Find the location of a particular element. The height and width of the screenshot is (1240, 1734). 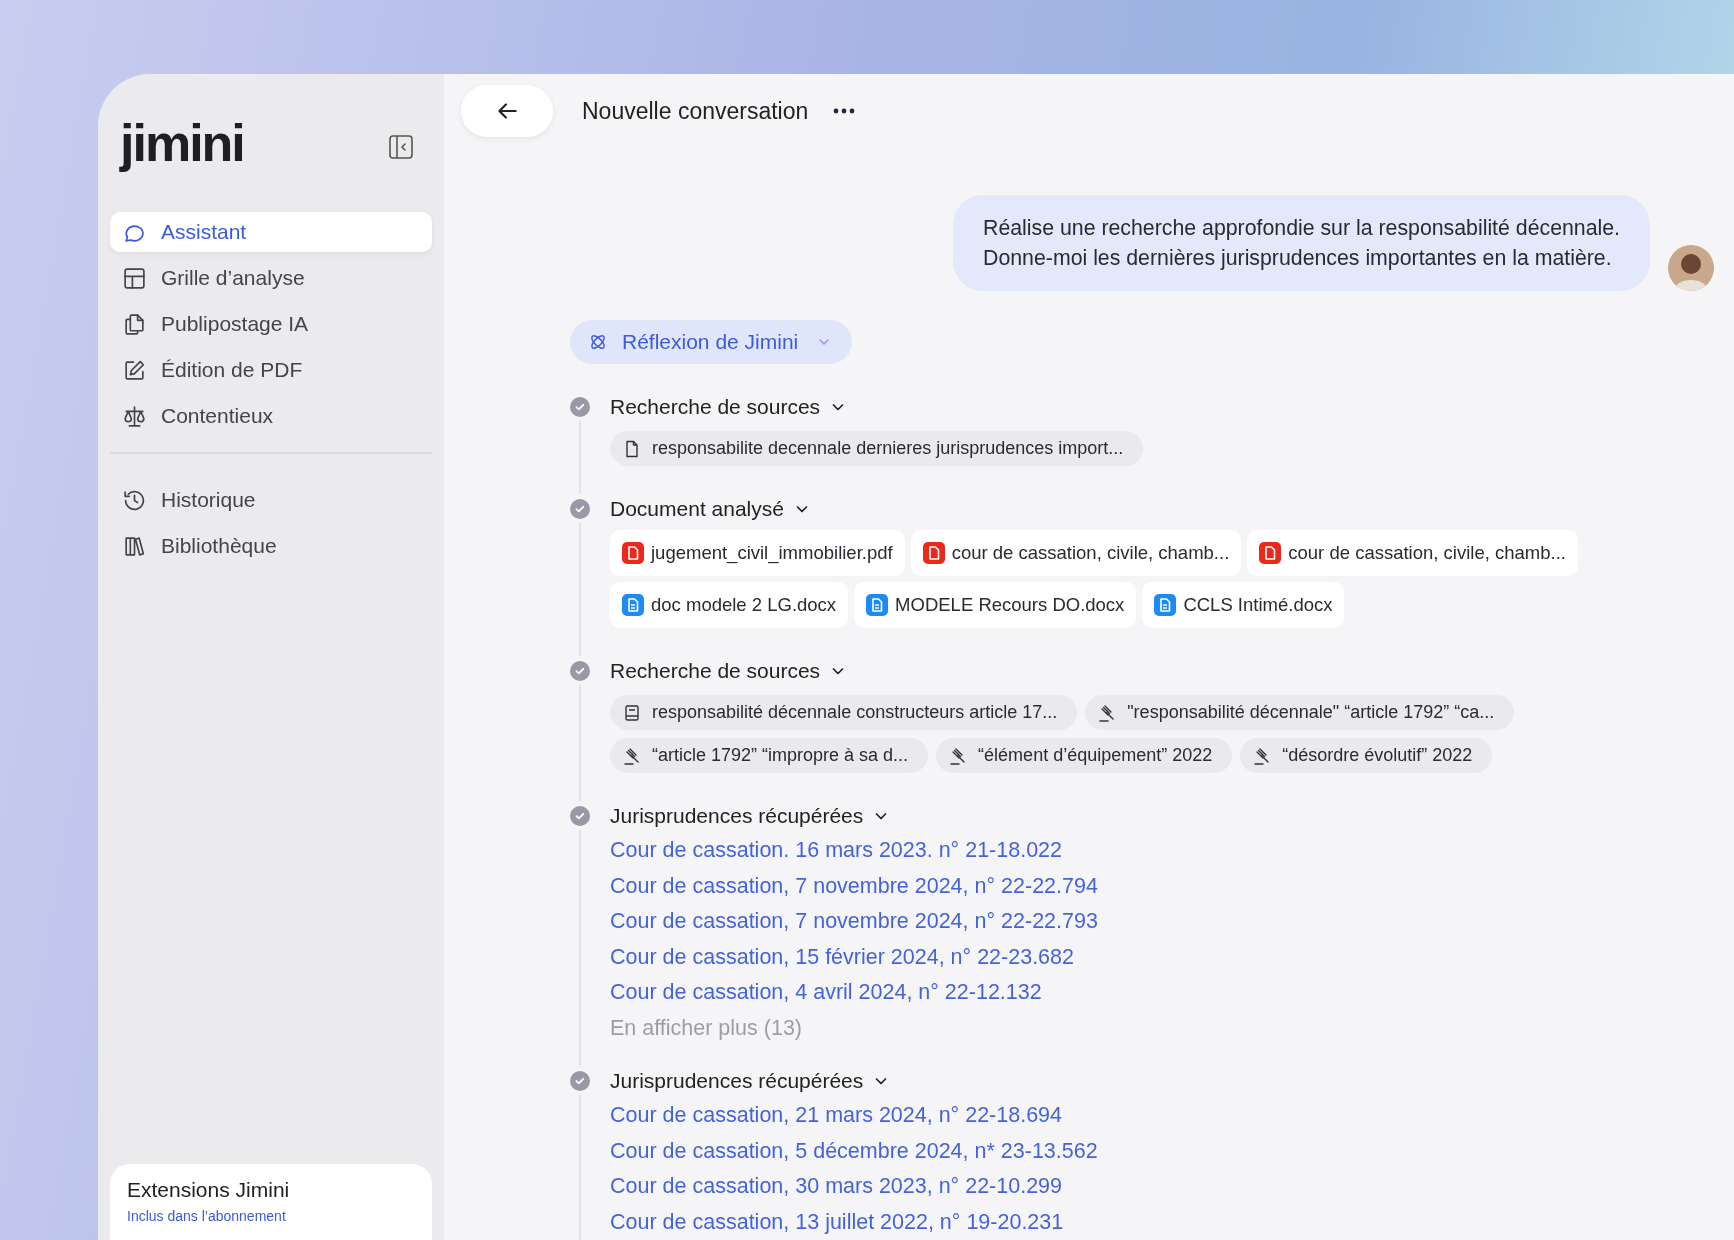

extensions-title: Extensions Jimini is located at coordinates (209, 1190).